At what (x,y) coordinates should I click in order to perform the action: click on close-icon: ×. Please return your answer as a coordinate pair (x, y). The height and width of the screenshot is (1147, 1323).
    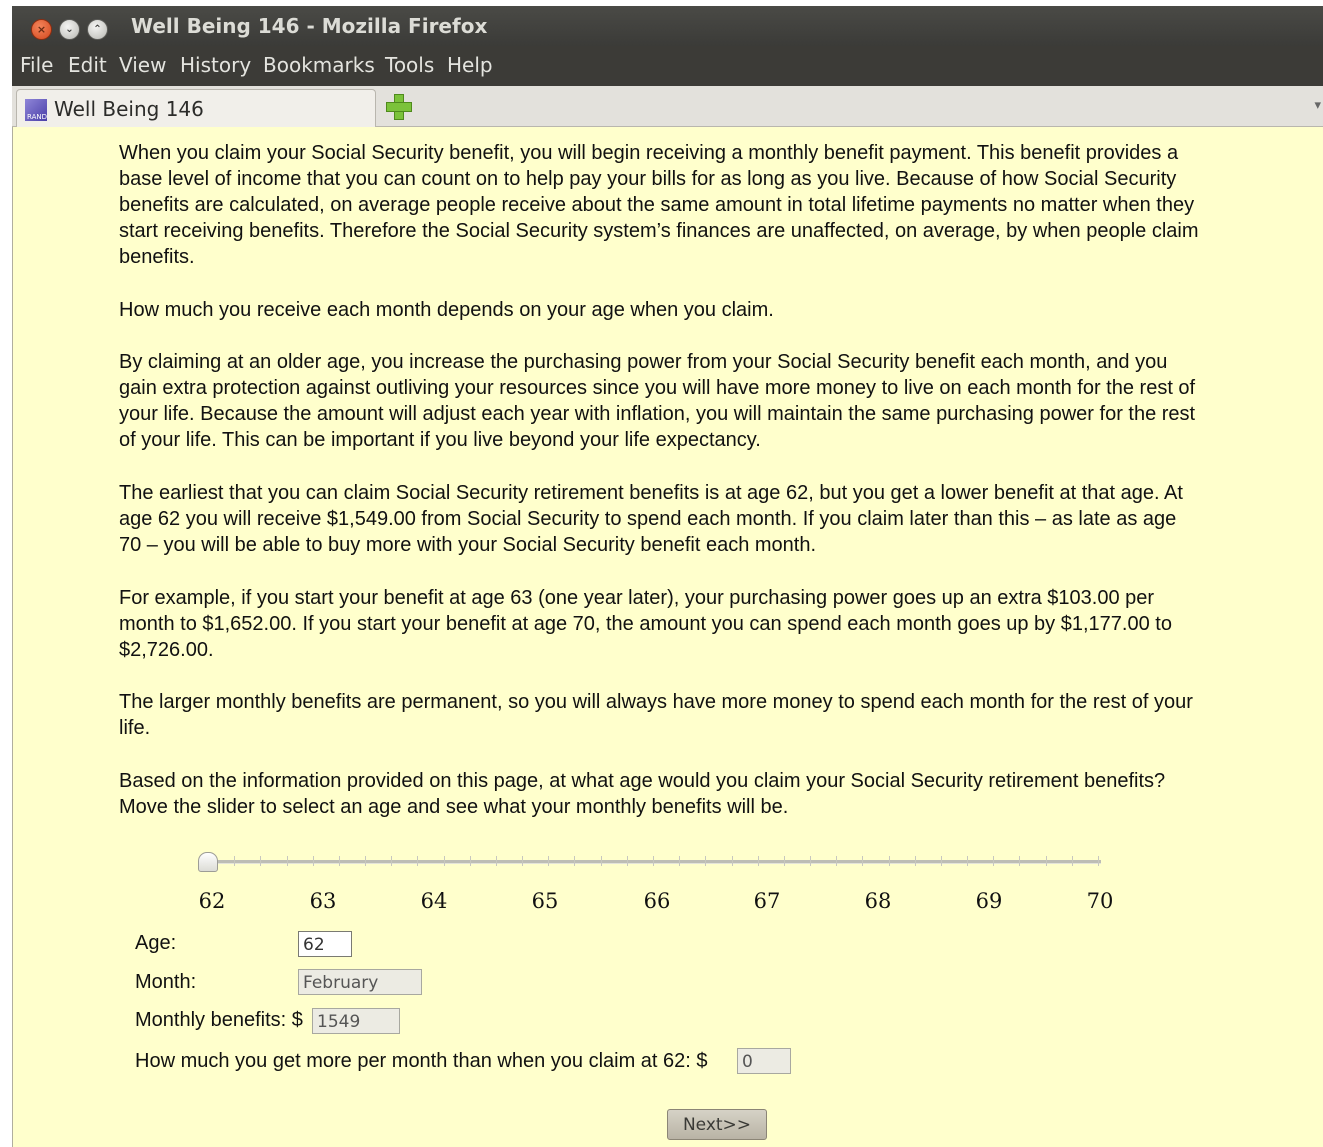
    Looking at the image, I should click on (41, 29).